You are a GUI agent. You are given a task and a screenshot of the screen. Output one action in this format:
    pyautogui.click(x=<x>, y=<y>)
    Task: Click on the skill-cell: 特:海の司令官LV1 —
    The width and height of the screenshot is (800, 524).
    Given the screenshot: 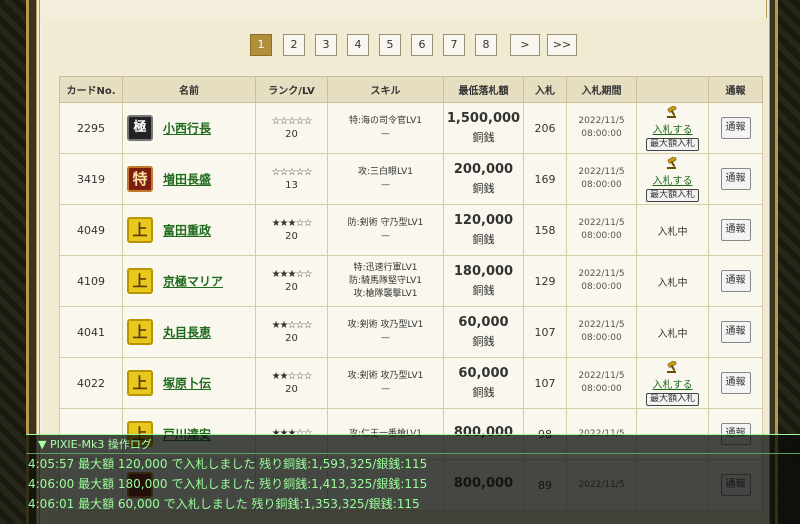 What is the action you would take?
    pyautogui.click(x=385, y=128)
    